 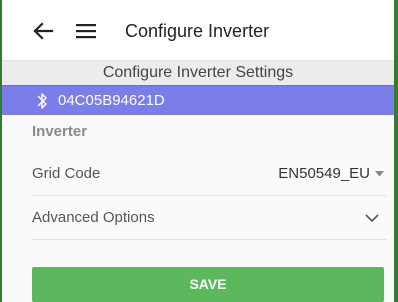 What do you see at coordinates (60, 131) in the screenshot?
I see `inverter-group-label: Inverter` at bounding box center [60, 131].